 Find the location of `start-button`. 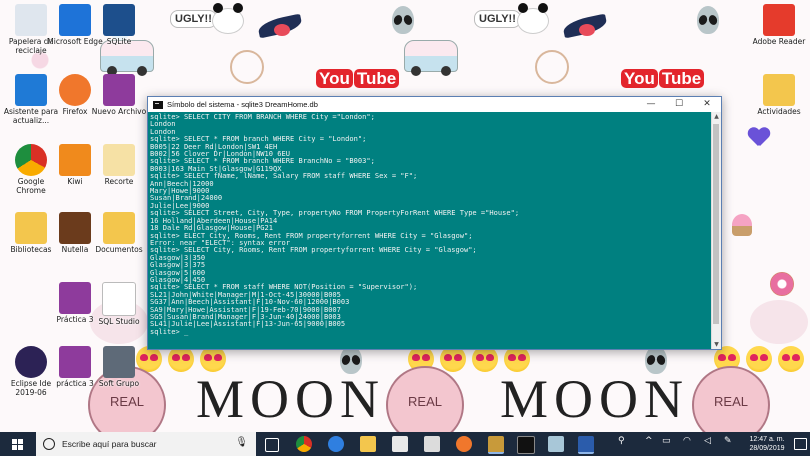

start-button is located at coordinates (17, 444).